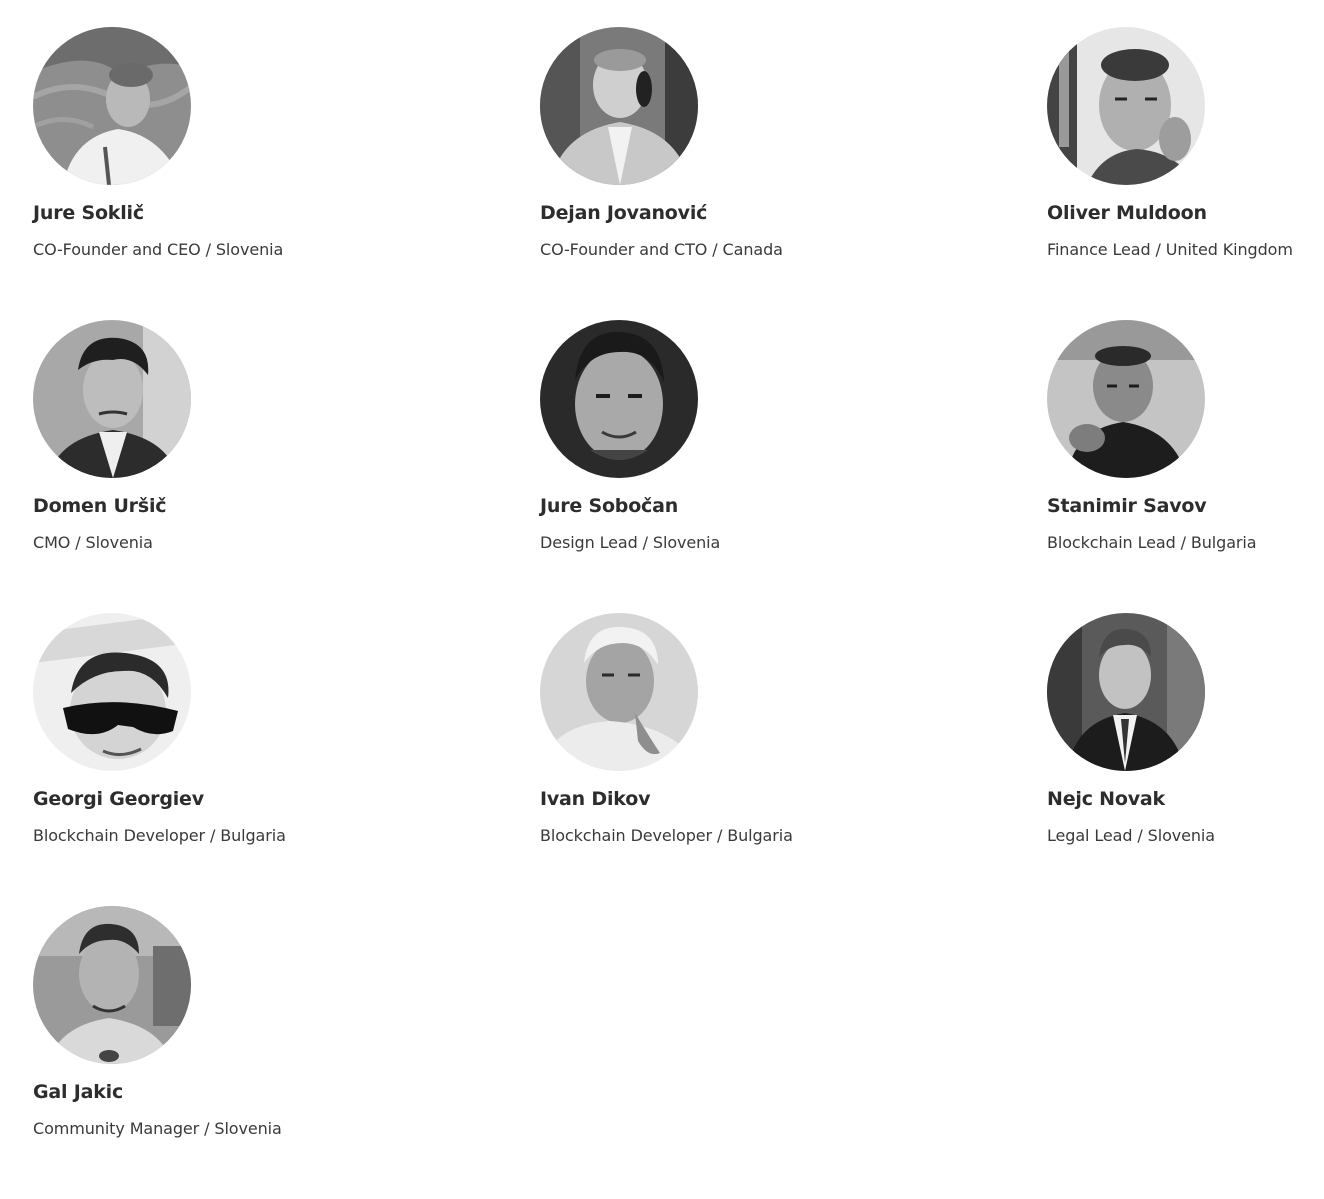 This screenshot has width=1324, height=1199. I want to click on member-name: Jure Sobočan, so click(609, 506).